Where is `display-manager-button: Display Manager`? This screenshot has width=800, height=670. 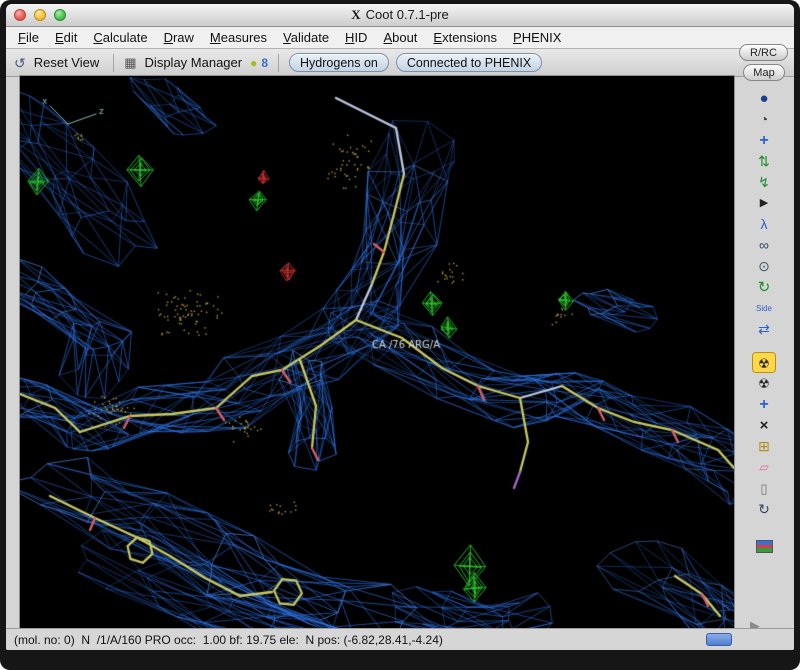 display-manager-button: Display Manager is located at coordinates (194, 62).